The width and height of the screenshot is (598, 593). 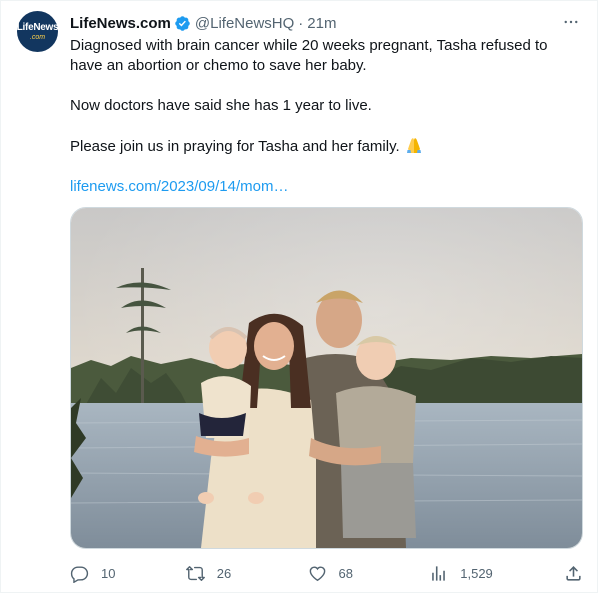 I want to click on timestamp: 21m, so click(x=321, y=23).